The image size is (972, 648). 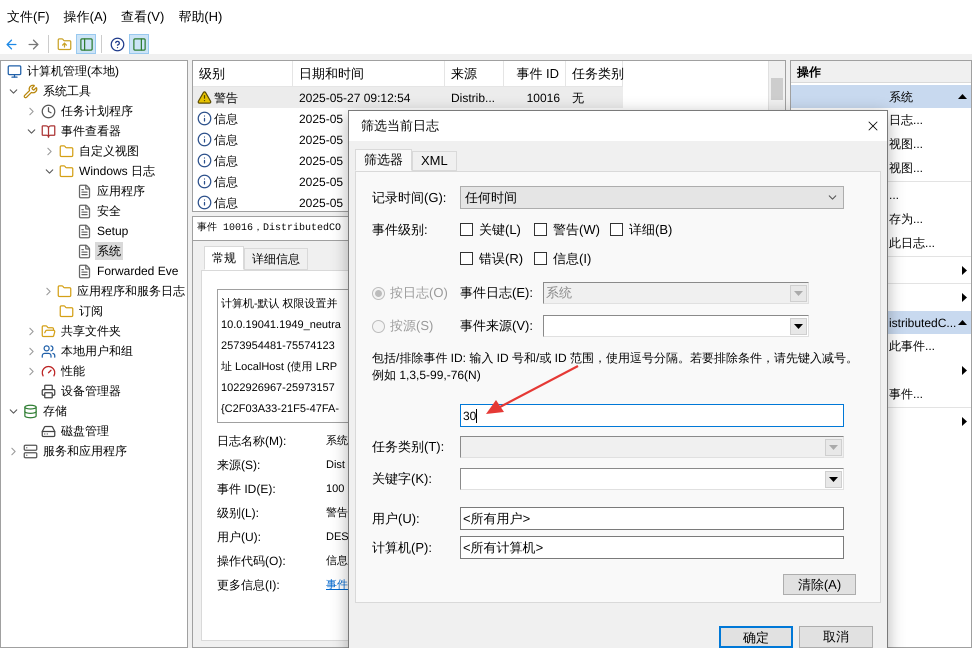 I want to click on message-text: 1022926967-25973157, so click(x=278, y=388).